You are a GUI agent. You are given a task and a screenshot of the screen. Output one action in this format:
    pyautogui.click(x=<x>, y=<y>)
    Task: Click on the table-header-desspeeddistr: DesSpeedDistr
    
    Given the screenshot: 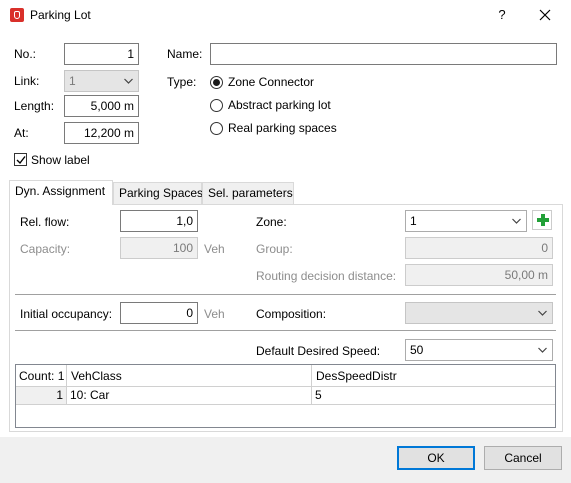 What is the action you would take?
    pyautogui.click(x=433, y=376)
    